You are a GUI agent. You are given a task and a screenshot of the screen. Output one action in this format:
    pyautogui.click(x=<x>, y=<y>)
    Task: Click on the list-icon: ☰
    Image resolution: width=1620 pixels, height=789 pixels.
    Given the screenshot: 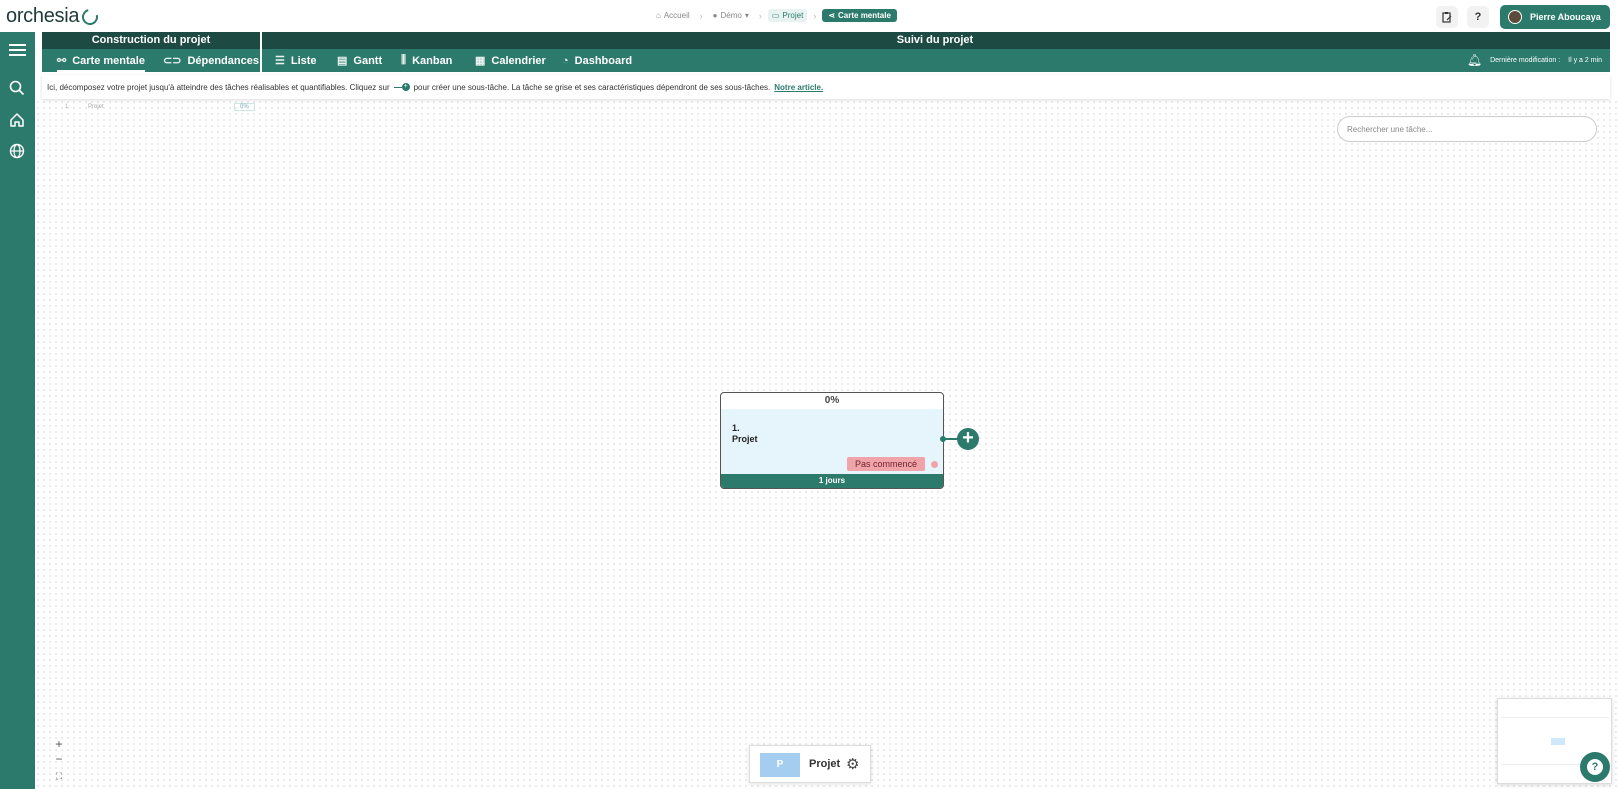 What is the action you would take?
    pyautogui.click(x=280, y=61)
    